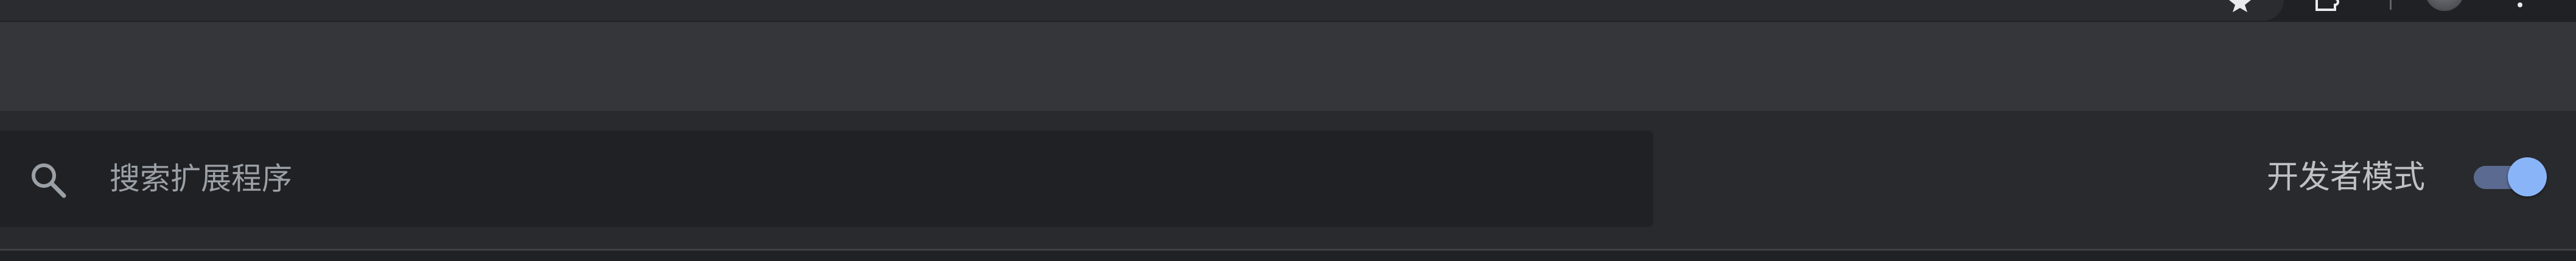 The image size is (2576, 261). What do you see at coordinates (2527, 176) in the screenshot?
I see `toggle-knob` at bounding box center [2527, 176].